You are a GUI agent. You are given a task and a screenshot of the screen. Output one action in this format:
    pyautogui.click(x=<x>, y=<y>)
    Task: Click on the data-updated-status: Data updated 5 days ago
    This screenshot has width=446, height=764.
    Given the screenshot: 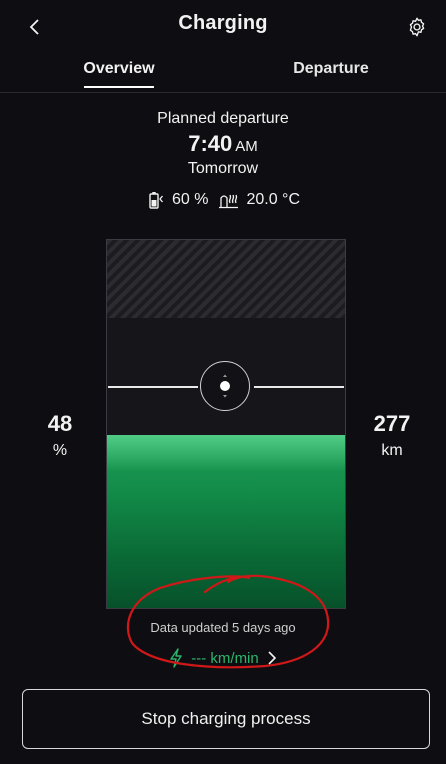 What is the action you would take?
    pyautogui.click(x=223, y=627)
    